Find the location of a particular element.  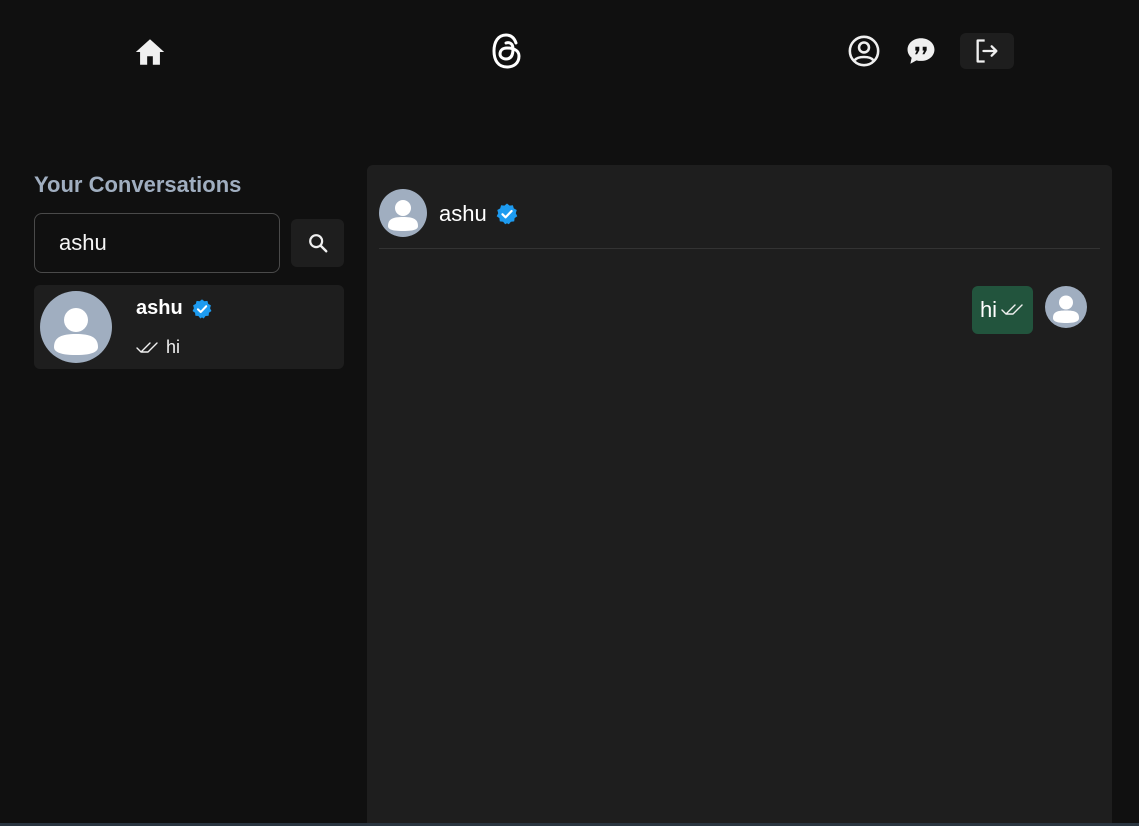

chat-header: ashu is located at coordinates (739, 219).